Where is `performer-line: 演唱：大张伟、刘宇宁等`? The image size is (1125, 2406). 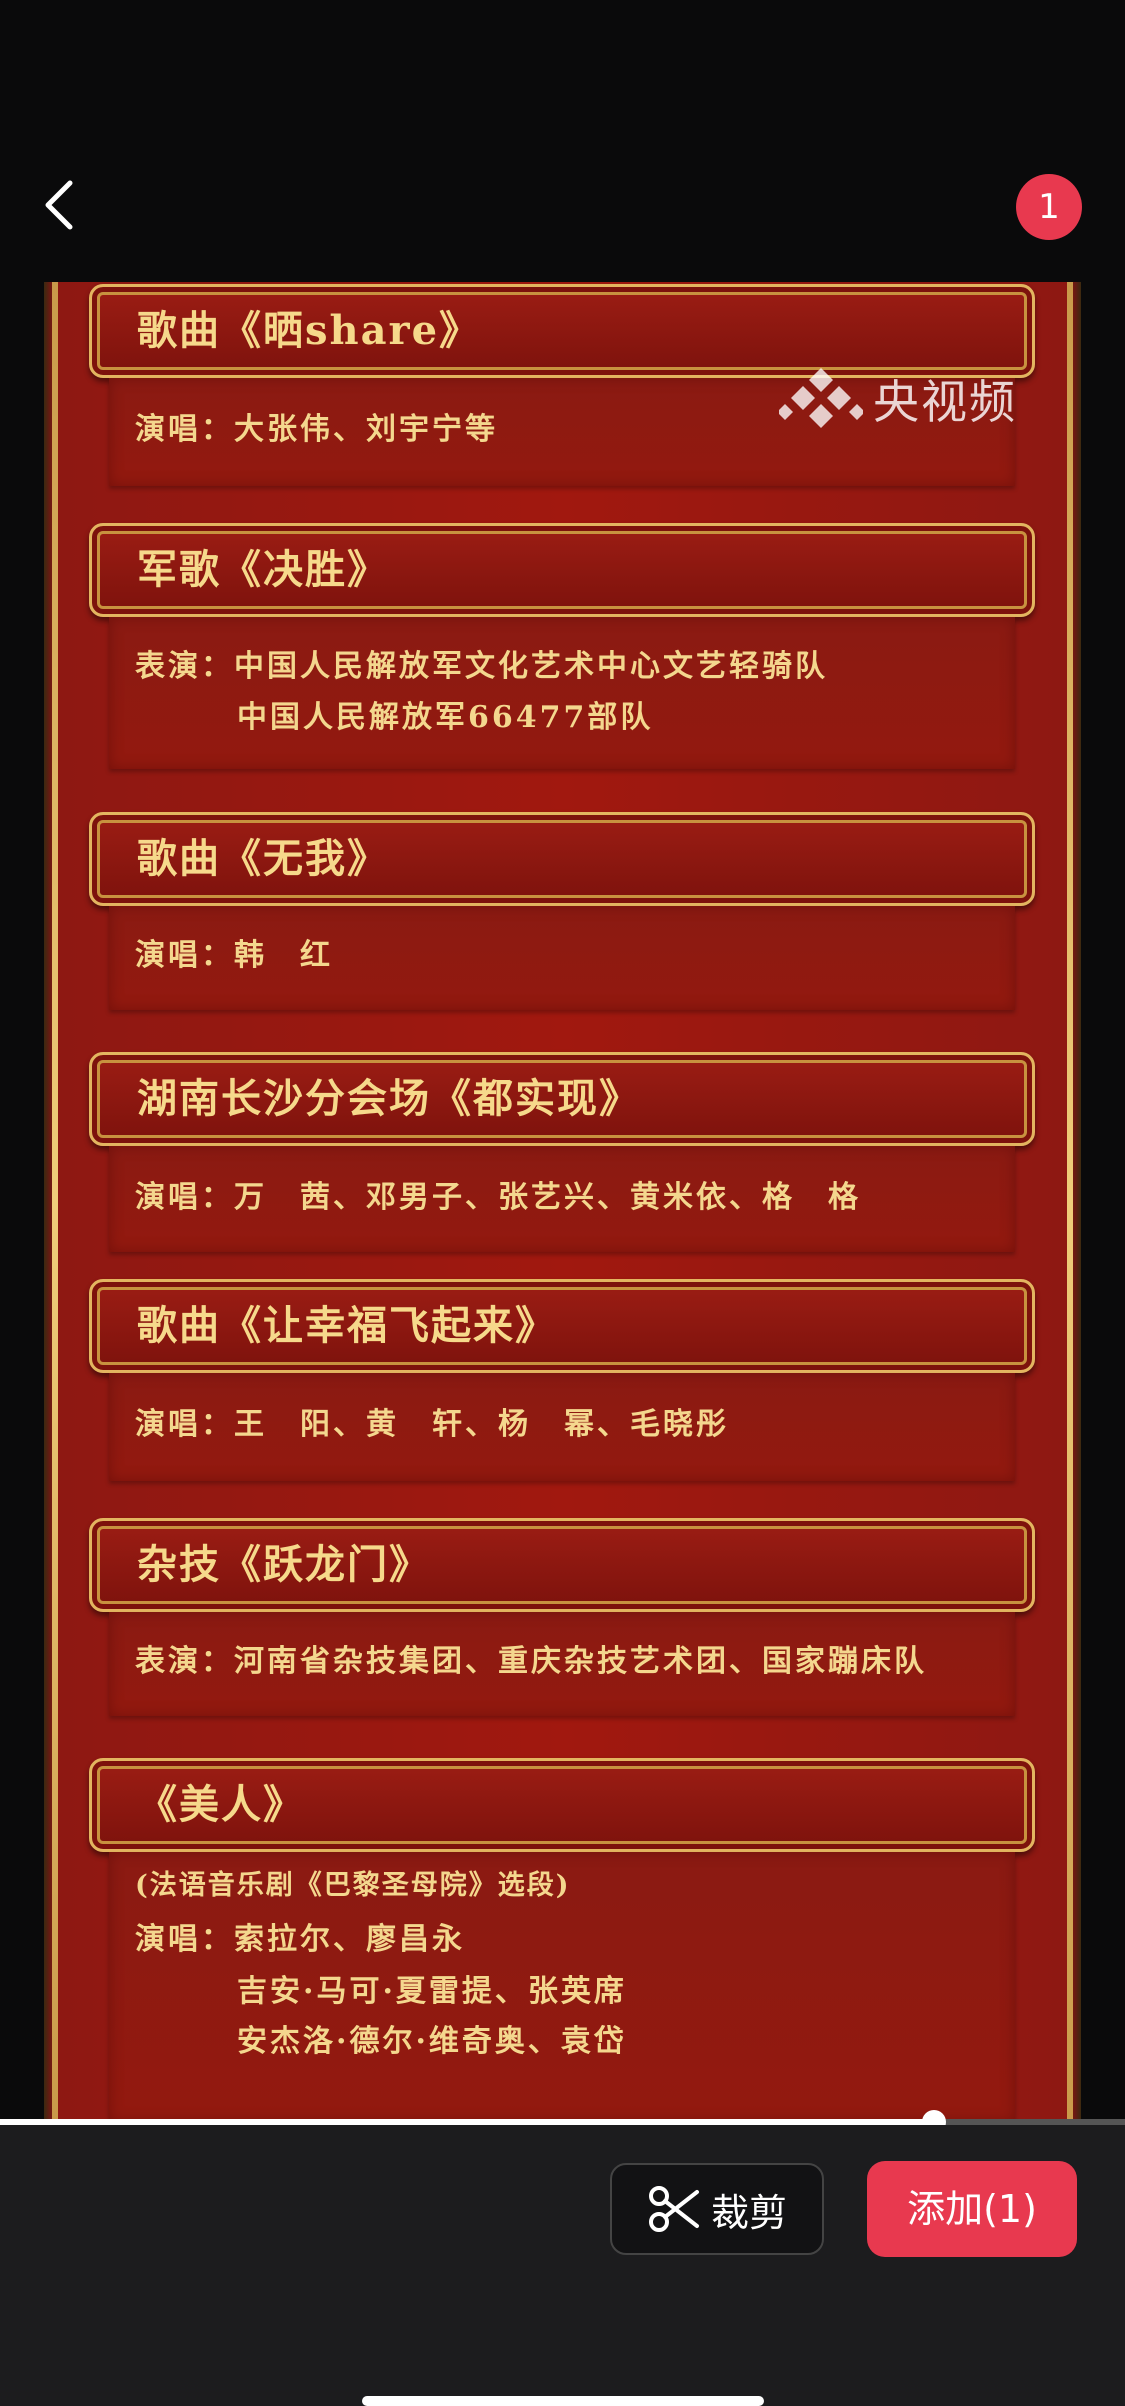
performer-line: 演唱：大张伟、刘宇宁等 is located at coordinates (316, 429).